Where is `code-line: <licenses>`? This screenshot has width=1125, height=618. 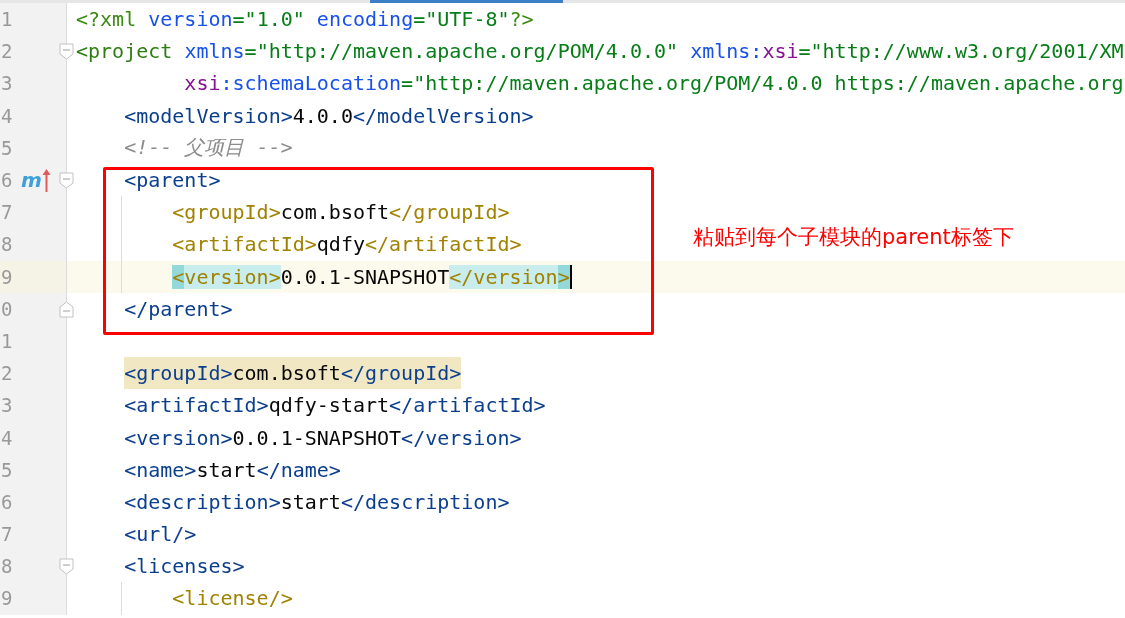
code-line: <licenses> is located at coordinates (184, 567).